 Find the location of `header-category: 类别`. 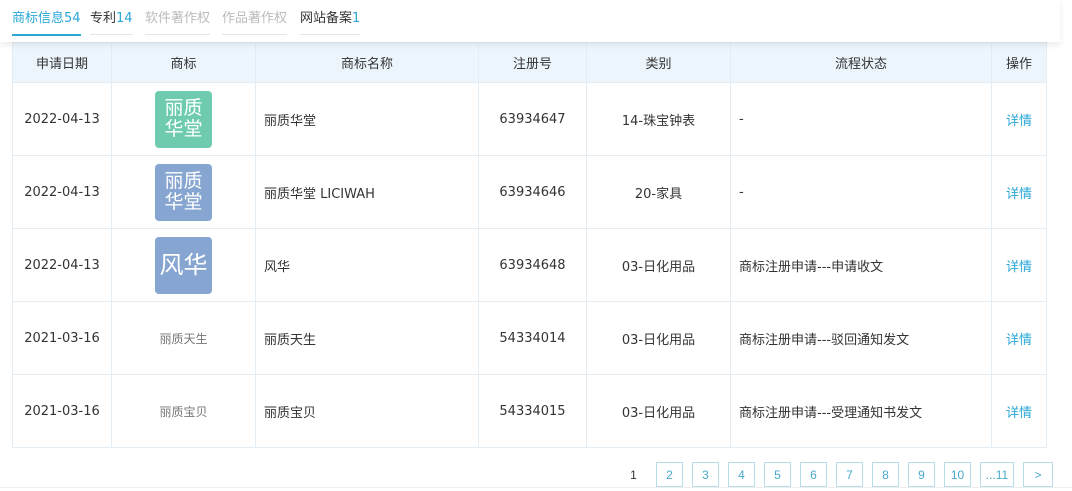

header-category: 类别 is located at coordinates (658, 62).